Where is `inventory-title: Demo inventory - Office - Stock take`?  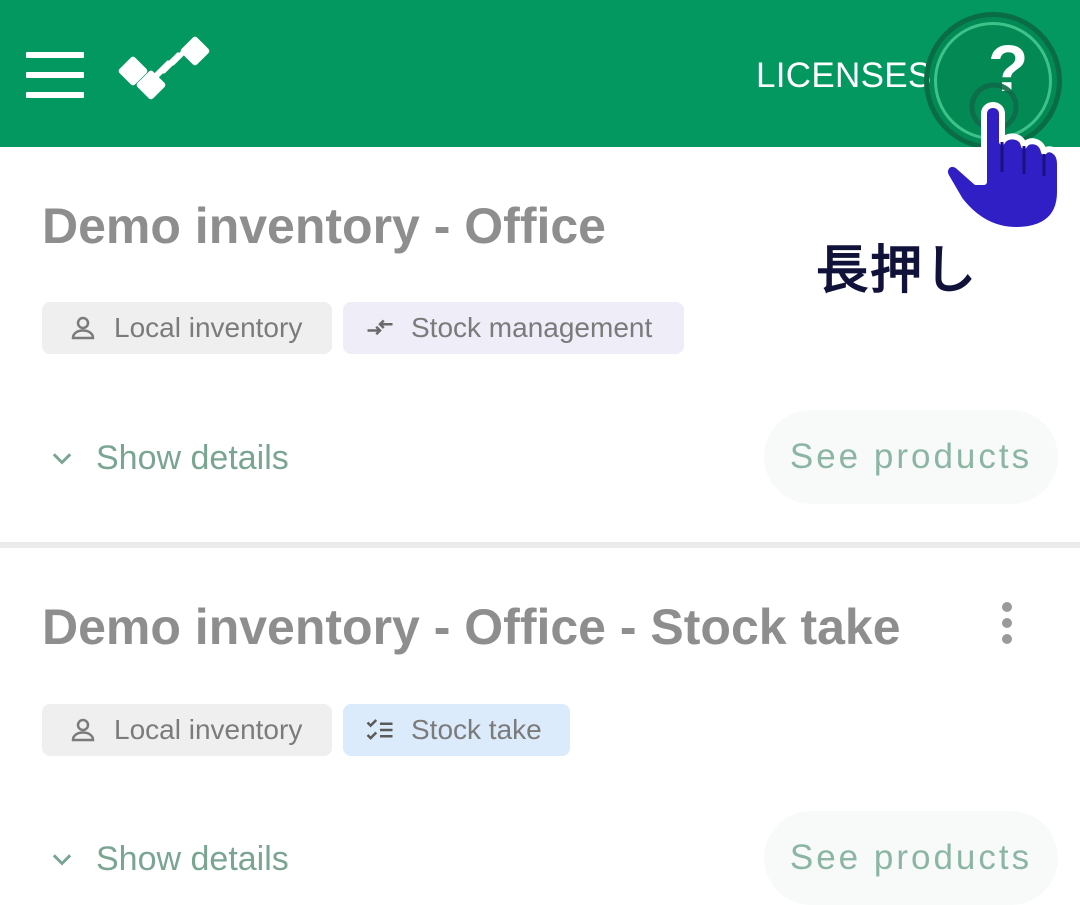
inventory-title: Demo inventory - Office - Stock take is located at coordinates (471, 627).